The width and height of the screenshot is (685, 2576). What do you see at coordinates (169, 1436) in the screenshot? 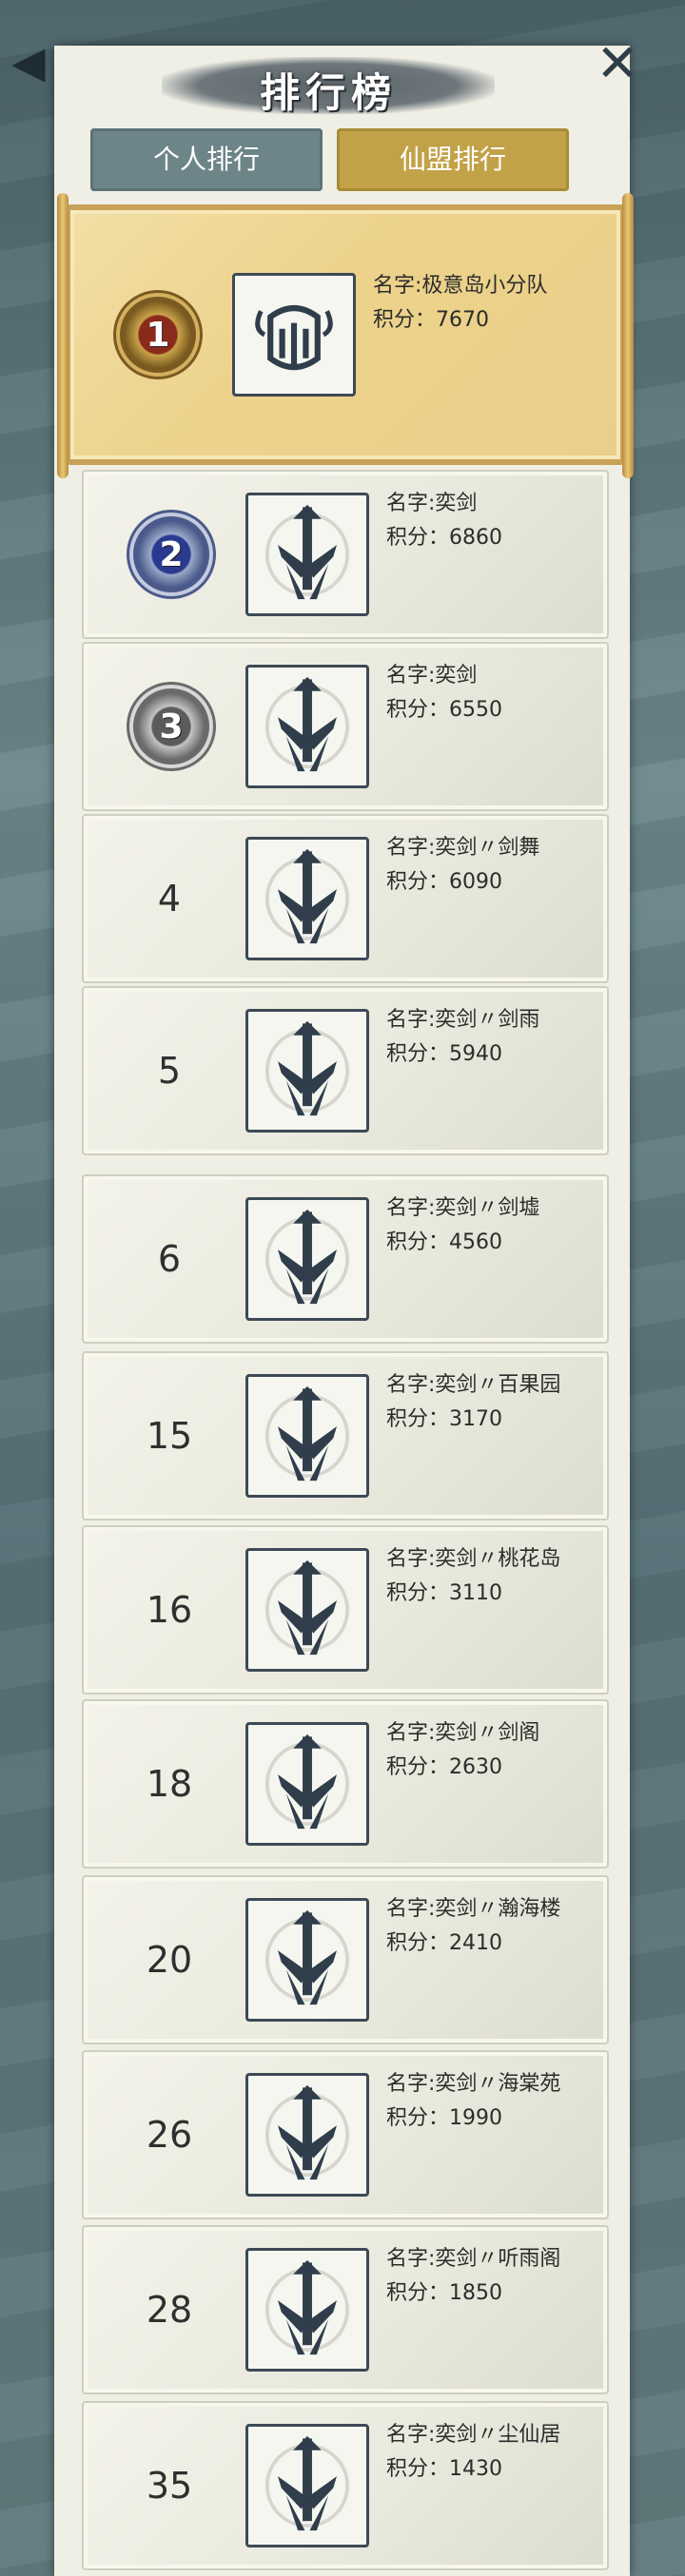
I see `rank-number: 15` at bounding box center [169, 1436].